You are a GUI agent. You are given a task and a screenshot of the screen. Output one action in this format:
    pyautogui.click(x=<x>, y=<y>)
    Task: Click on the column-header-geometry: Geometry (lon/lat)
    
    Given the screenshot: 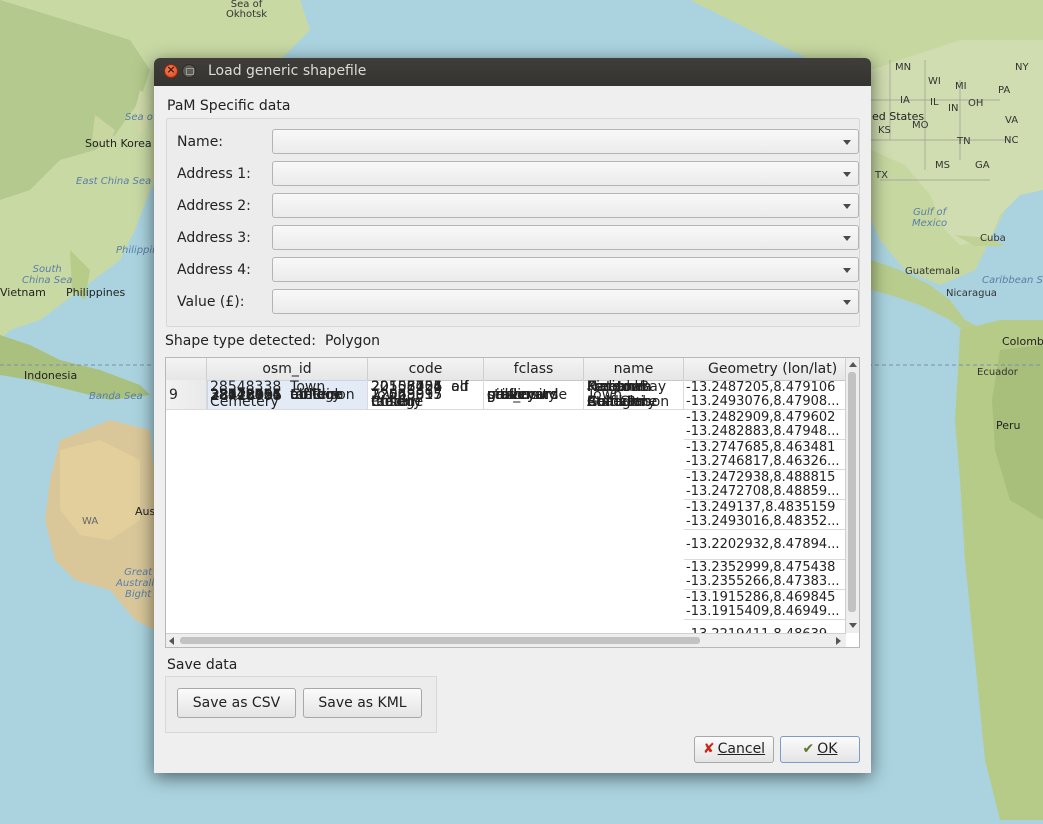 What is the action you would take?
    pyautogui.click(x=765, y=369)
    